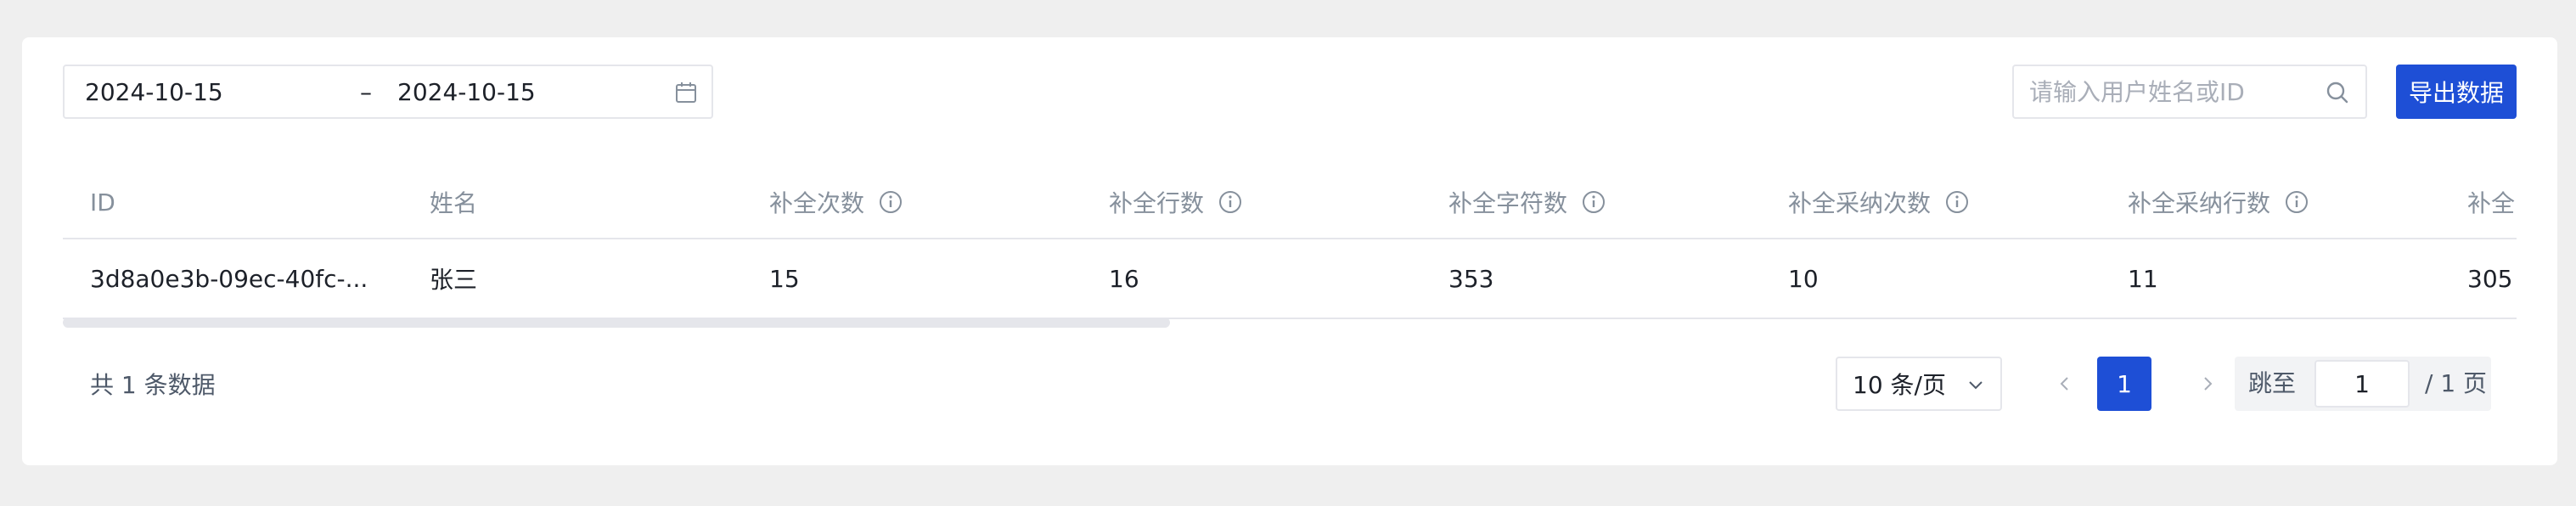  Describe the element at coordinates (1860, 203) in the screenshot. I see `column-header-label: 补全采纳次数` at that location.